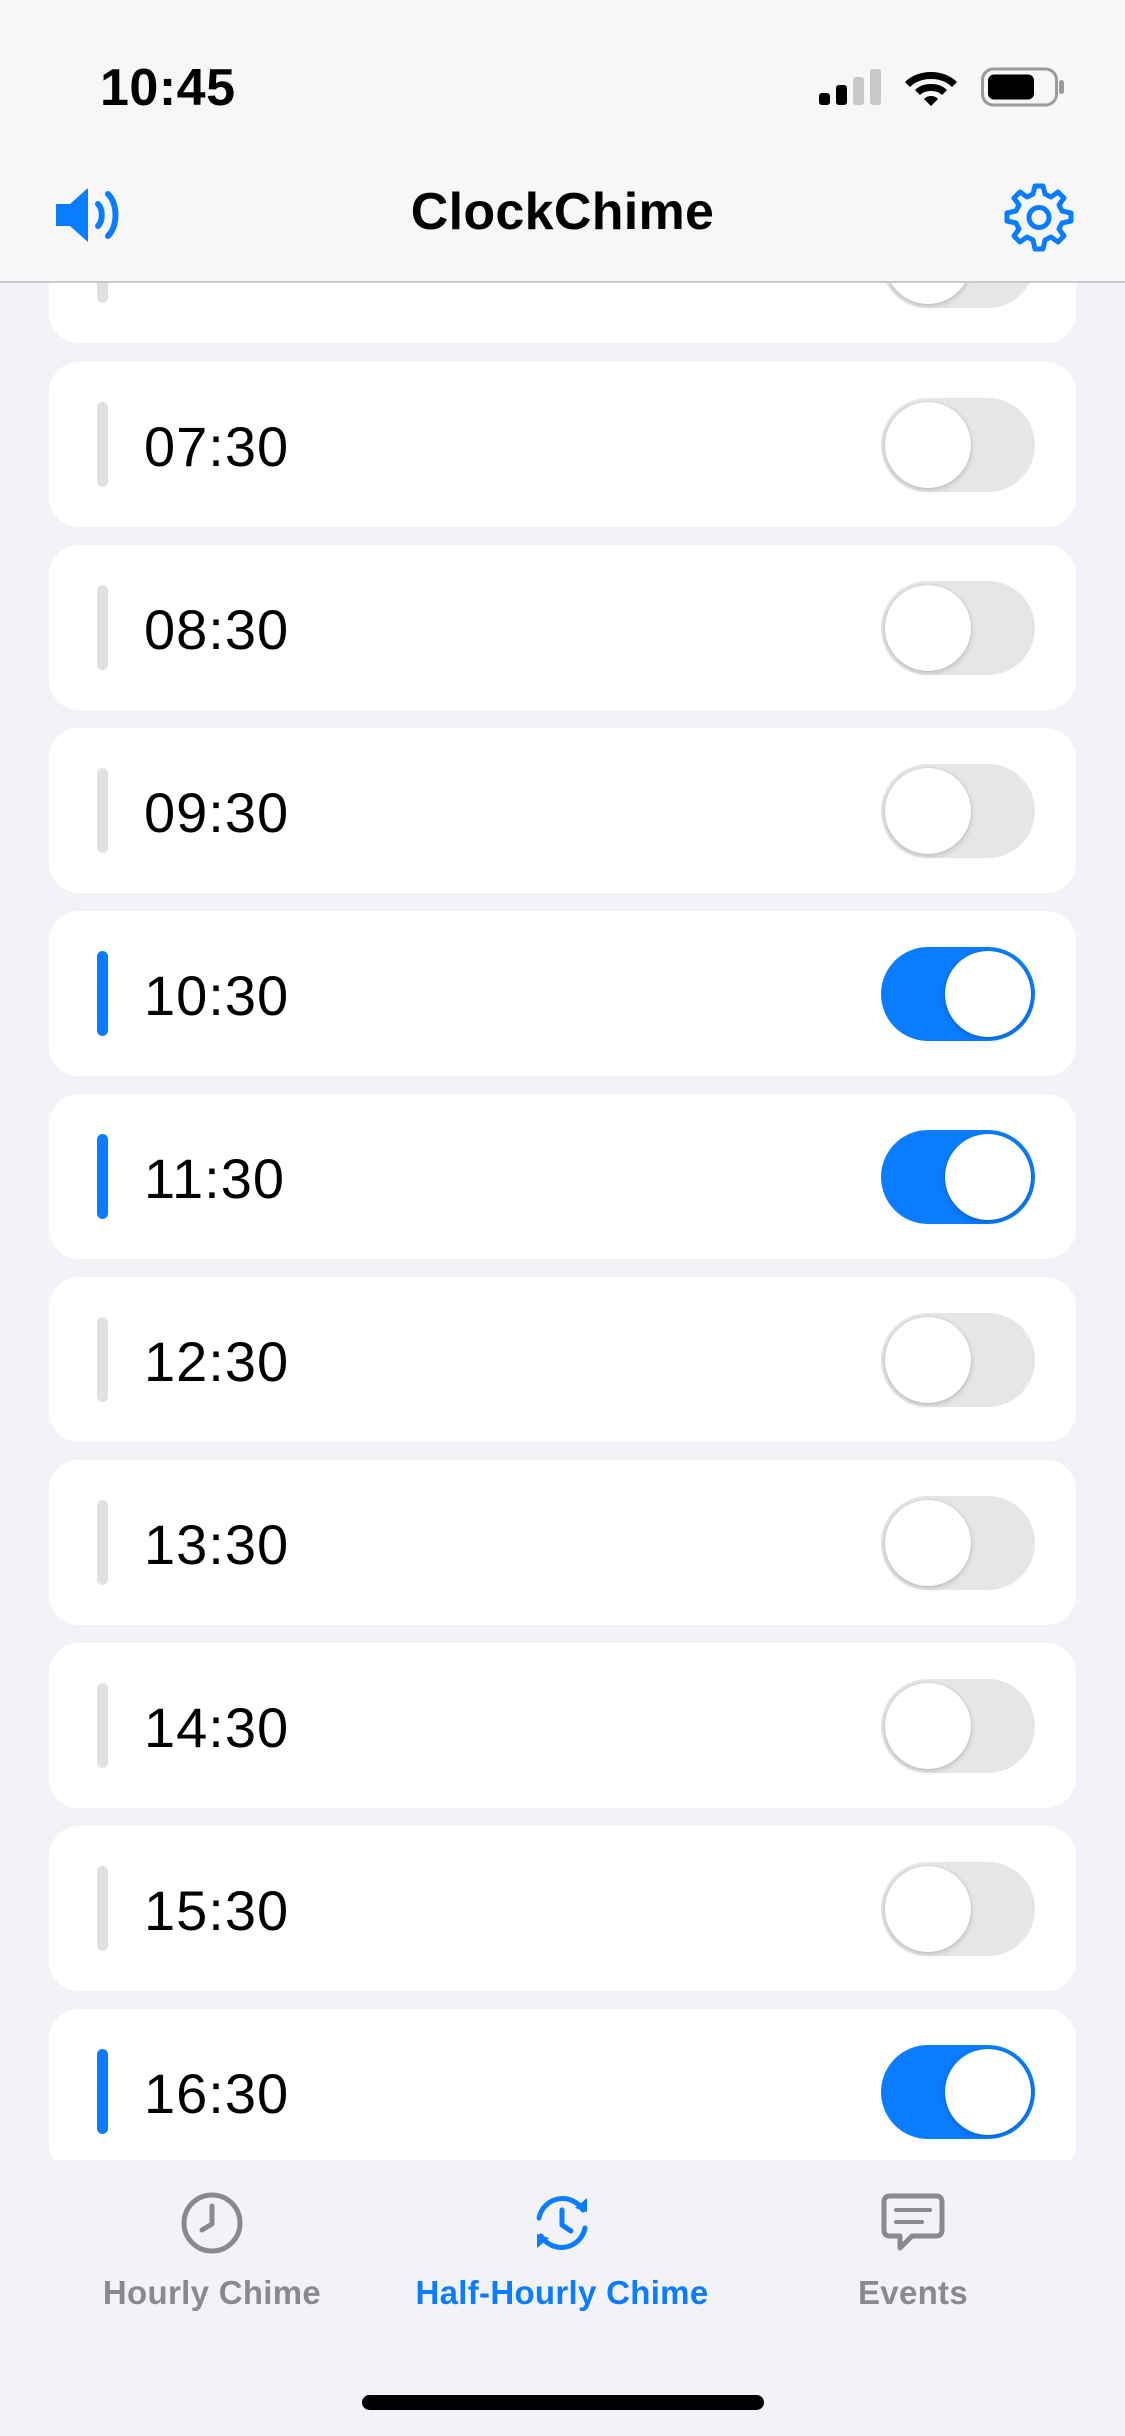  Describe the element at coordinates (562, 810) in the screenshot. I see `chime-row: 09:30` at that location.